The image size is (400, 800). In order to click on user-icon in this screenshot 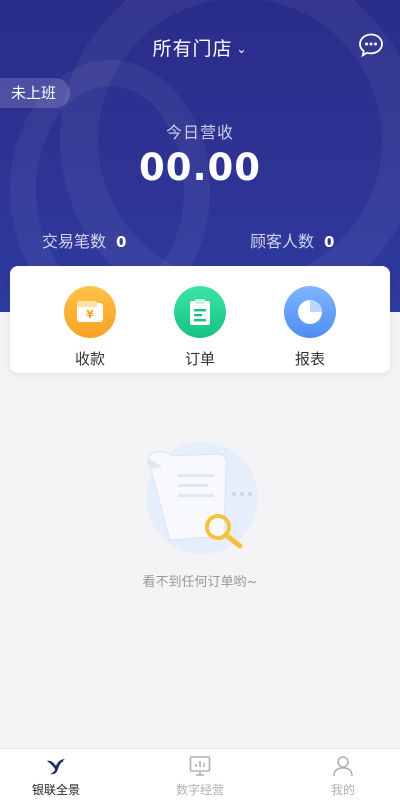, I will do `click(343, 766)`.